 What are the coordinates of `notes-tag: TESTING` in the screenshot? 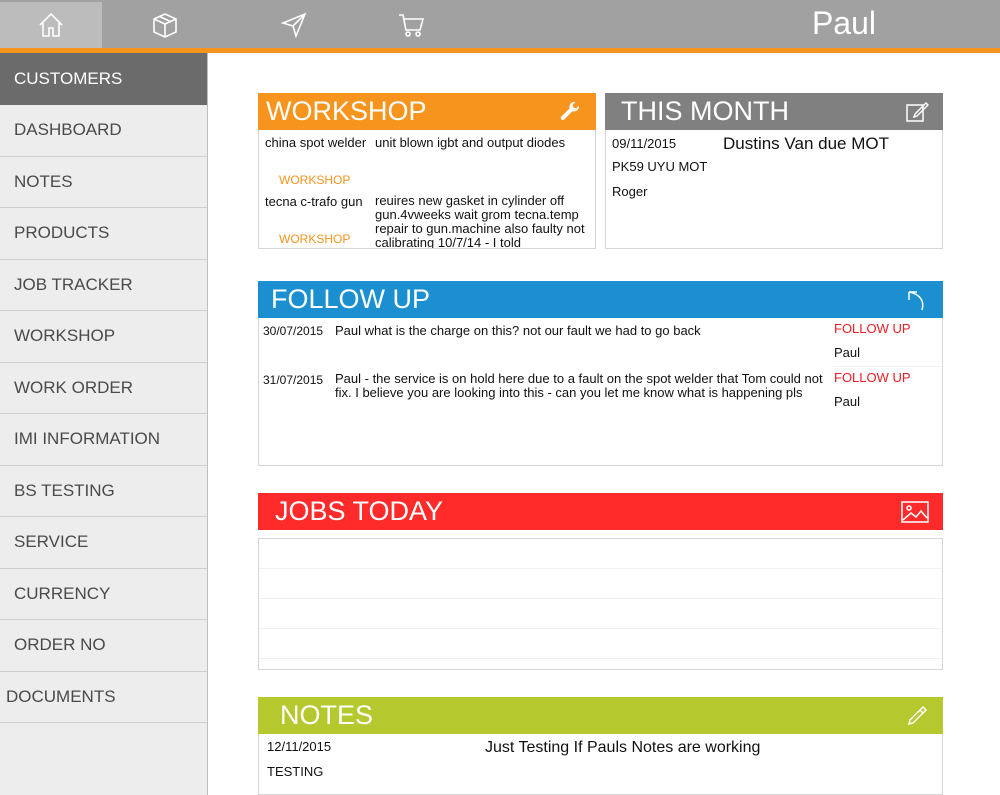 It's located at (295, 771).